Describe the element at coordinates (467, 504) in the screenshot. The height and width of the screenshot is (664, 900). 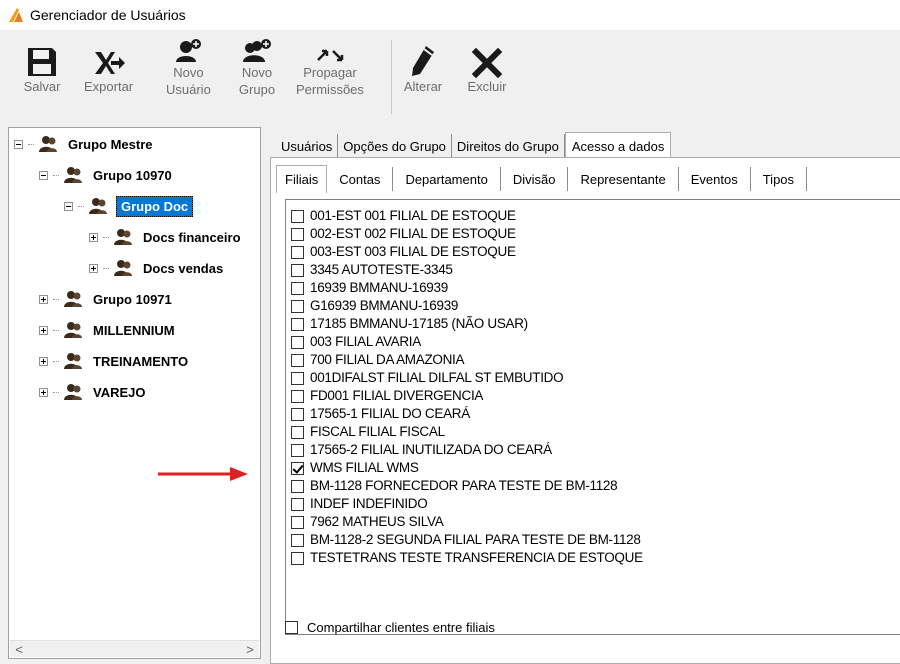
I see `filial-list-item: INDEF INDEFINIDO` at that location.